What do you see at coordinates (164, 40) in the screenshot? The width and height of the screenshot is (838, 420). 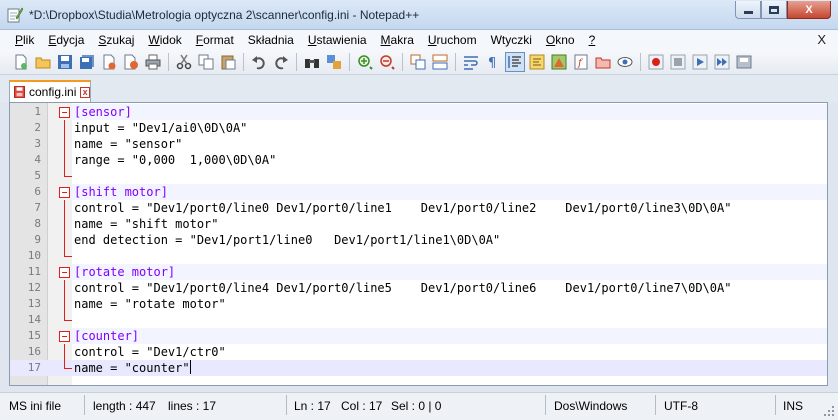 I see `menu-item: Widok` at bounding box center [164, 40].